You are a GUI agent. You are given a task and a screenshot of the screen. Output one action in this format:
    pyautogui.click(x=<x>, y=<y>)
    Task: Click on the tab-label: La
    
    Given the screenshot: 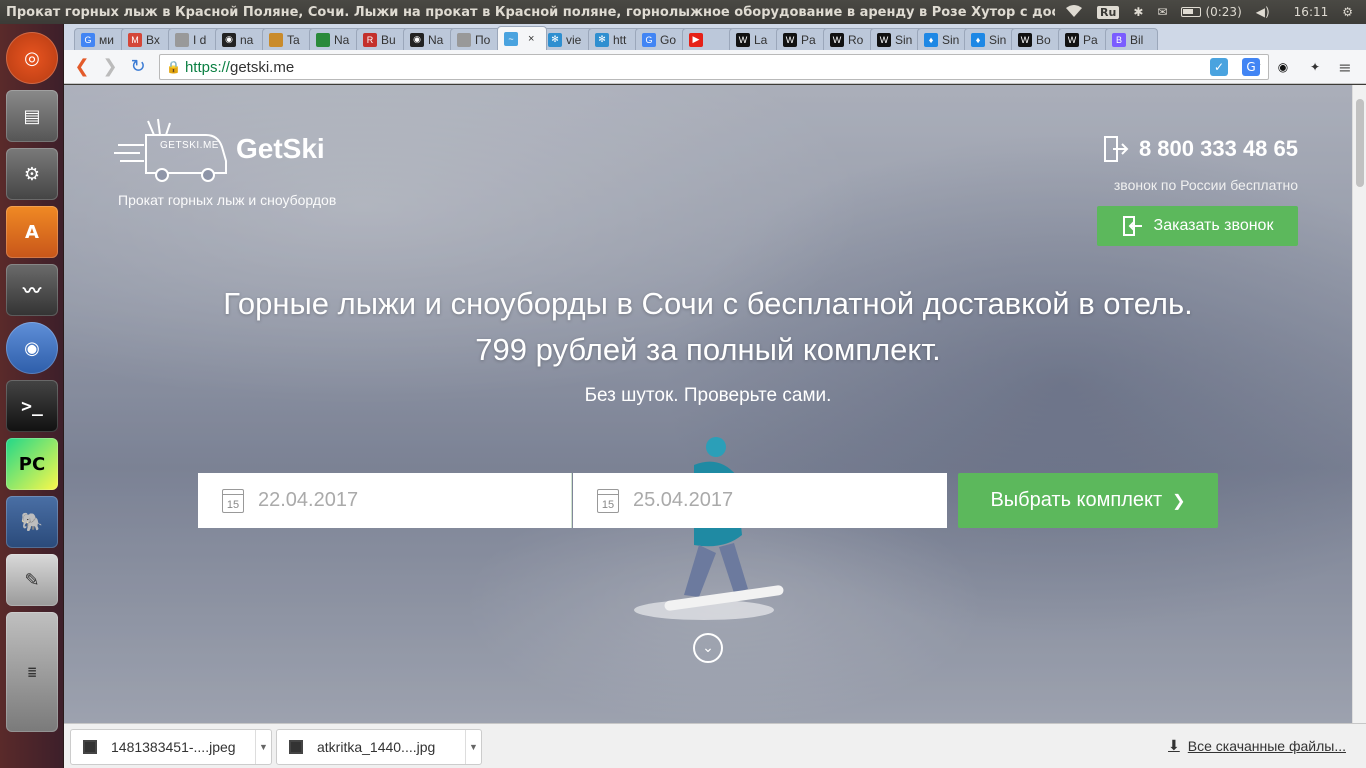 What is the action you would take?
    pyautogui.click(x=761, y=39)
    